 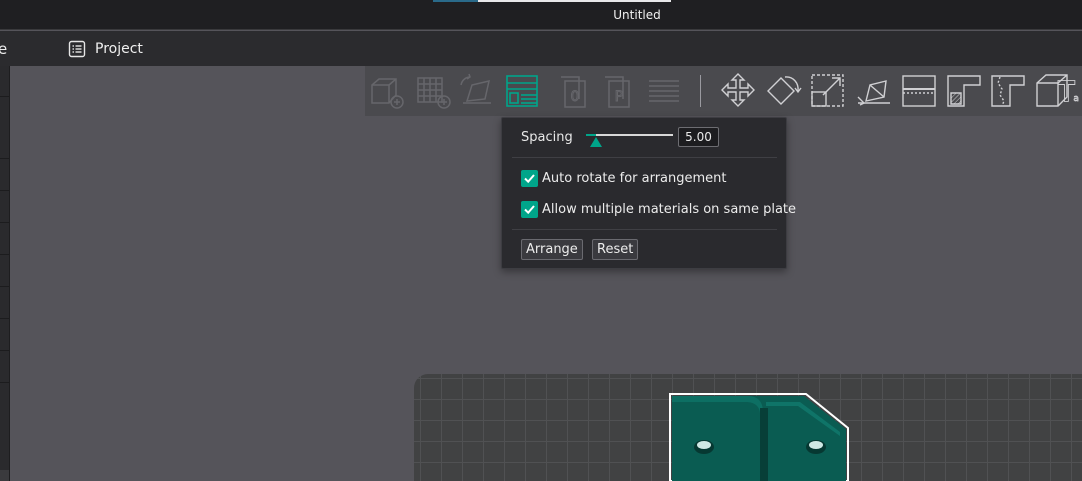 I want to click on auto-rotate-option: Auto rotate for arrangement, so click(x=624, y=178).